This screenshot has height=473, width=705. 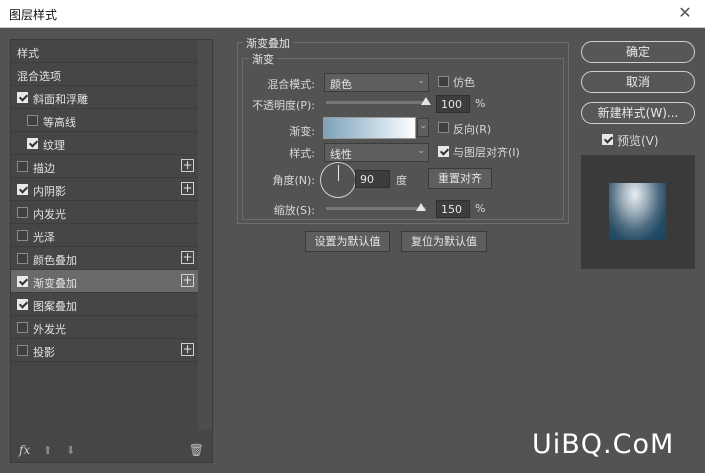 What do you see at coordinates (22, 304) in the screenshot?
I see `pattern-overlay-checkbox` at bounding box center [22, 304].